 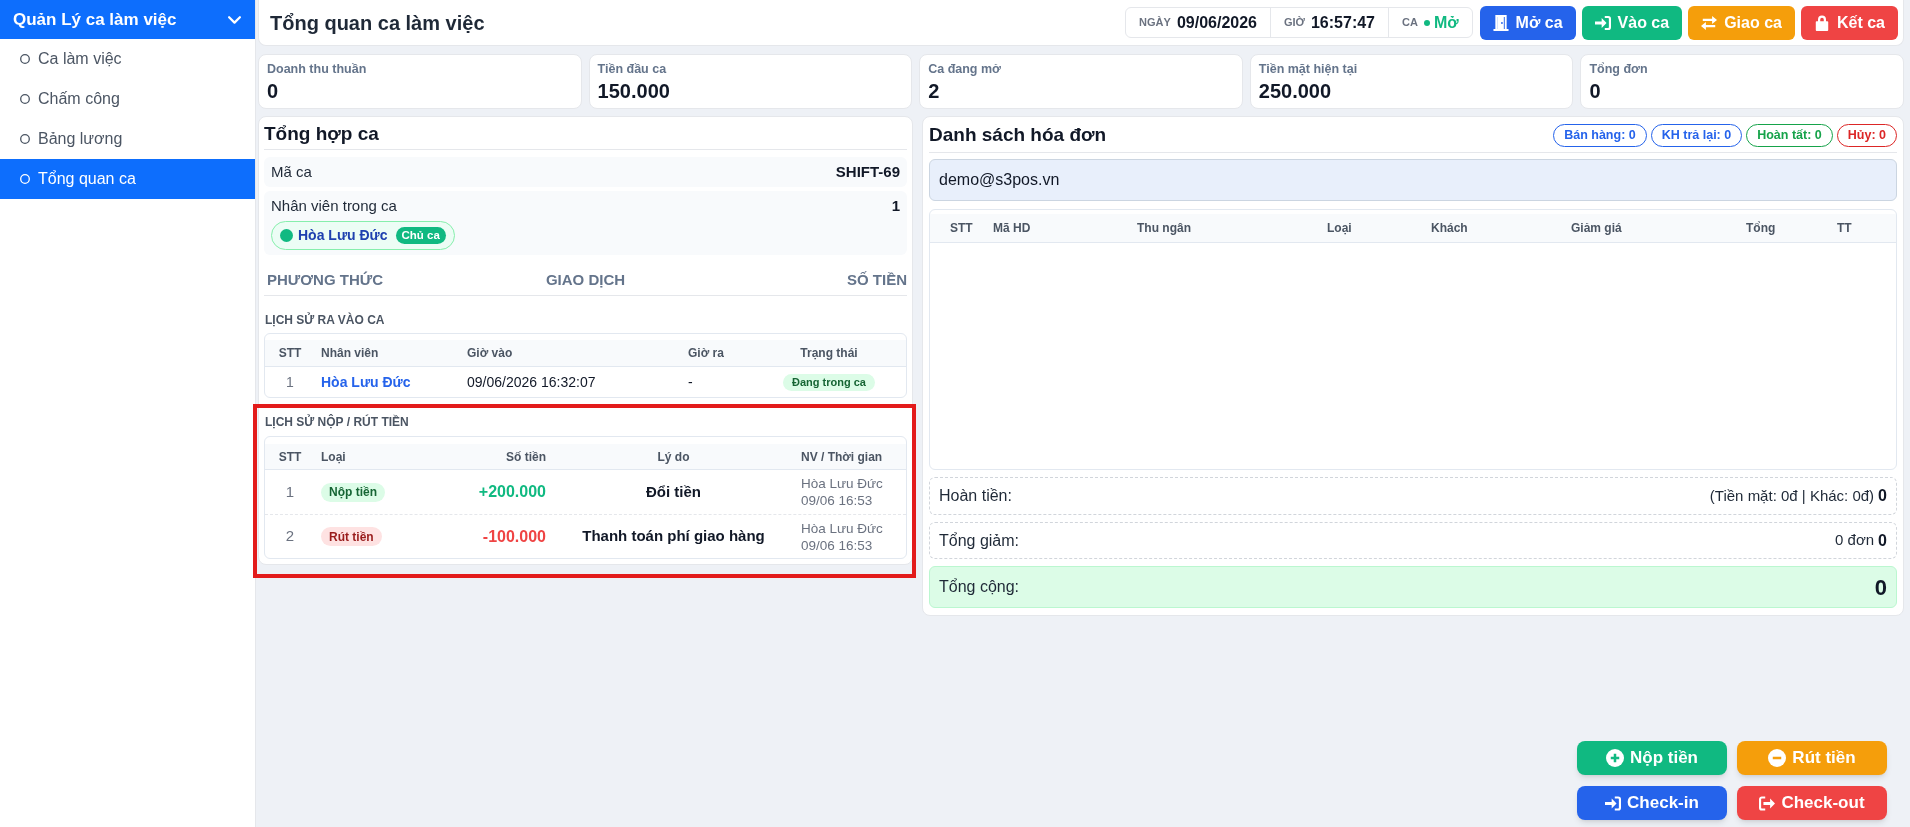 I want to click on column-header: Khách, so click(x=1449, y=228).